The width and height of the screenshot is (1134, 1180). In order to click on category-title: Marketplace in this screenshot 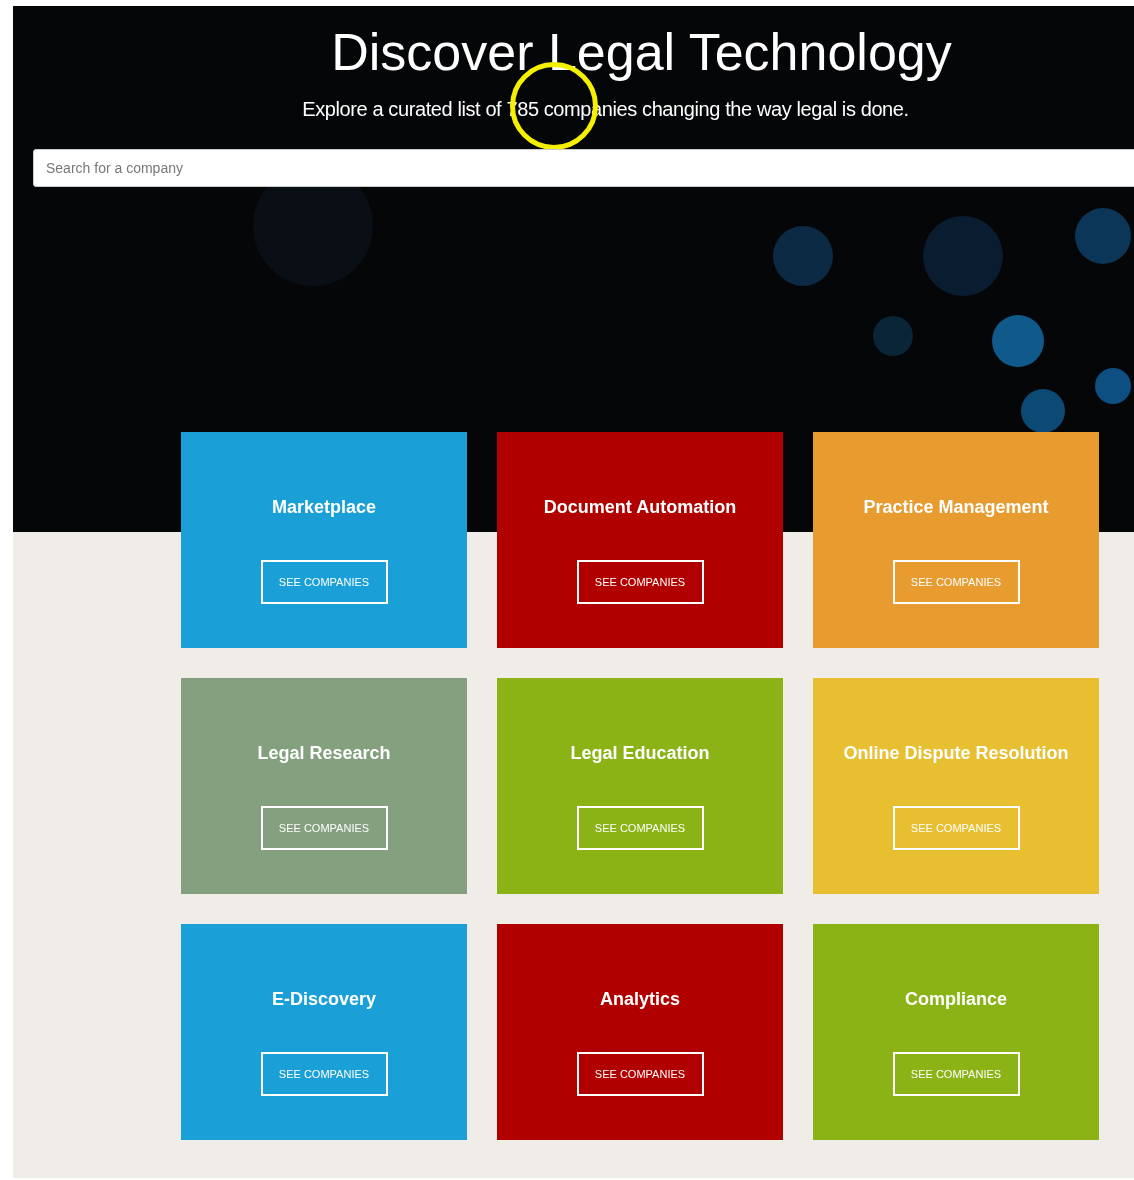, I will do `click(324, 507)`.